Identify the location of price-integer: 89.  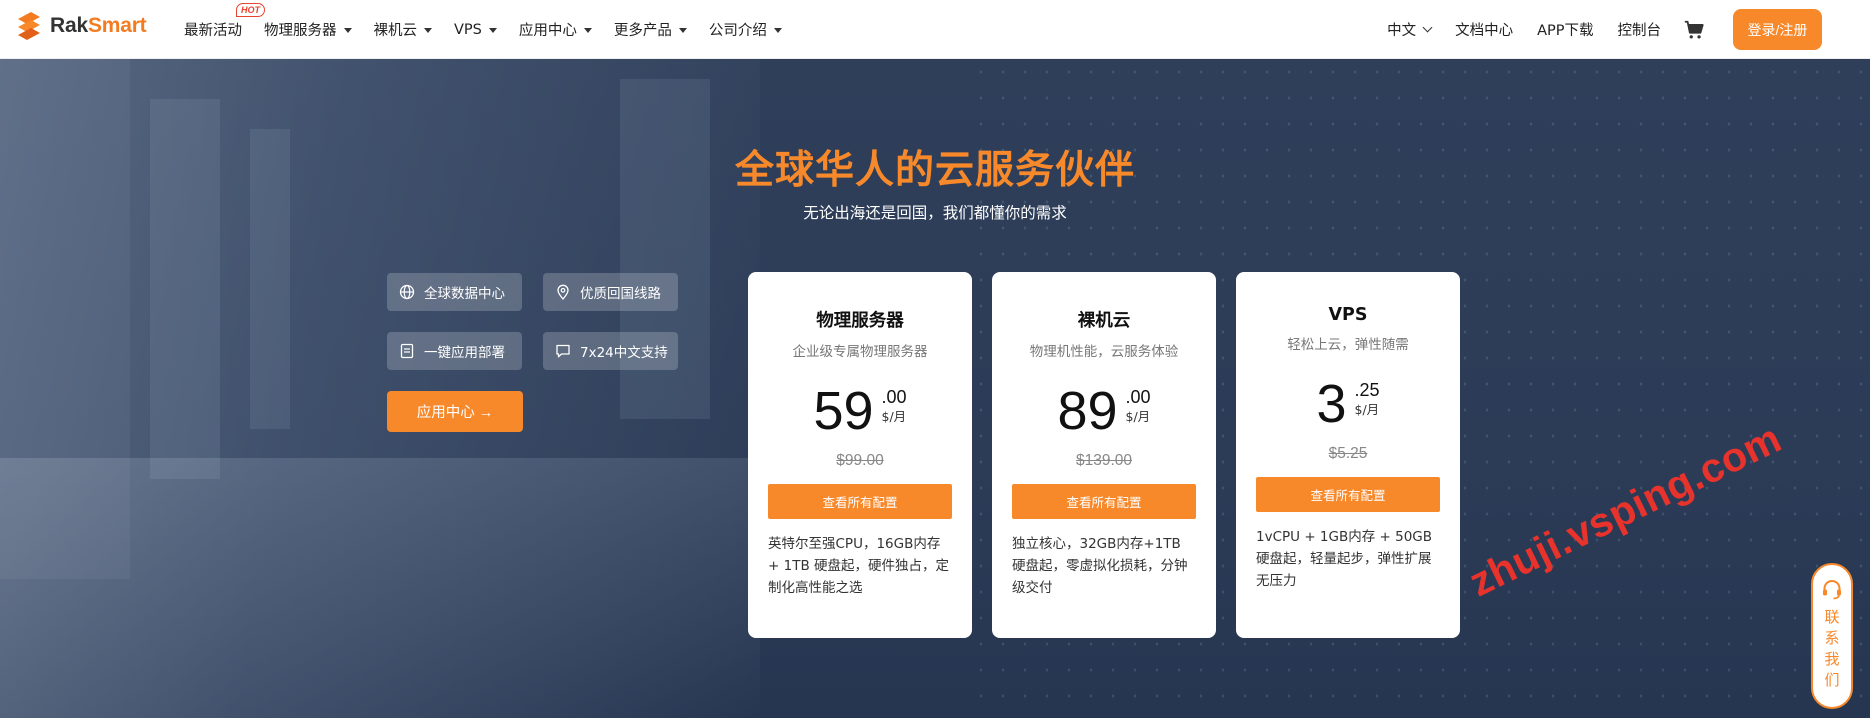
(1087, 411).